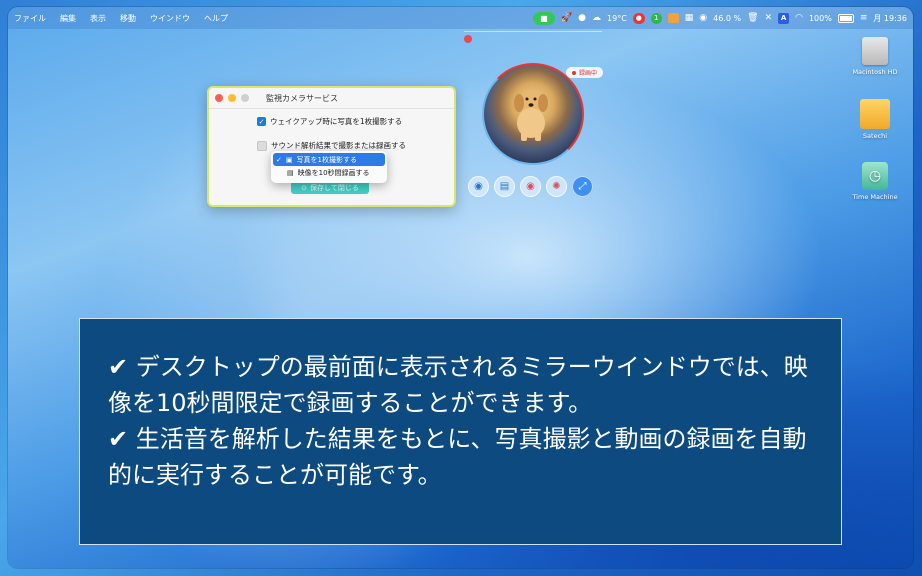 The image size is (922, 576). I want to click on desktop-icon-macintosh-hd: Macintosh HD, so click(875, 56).